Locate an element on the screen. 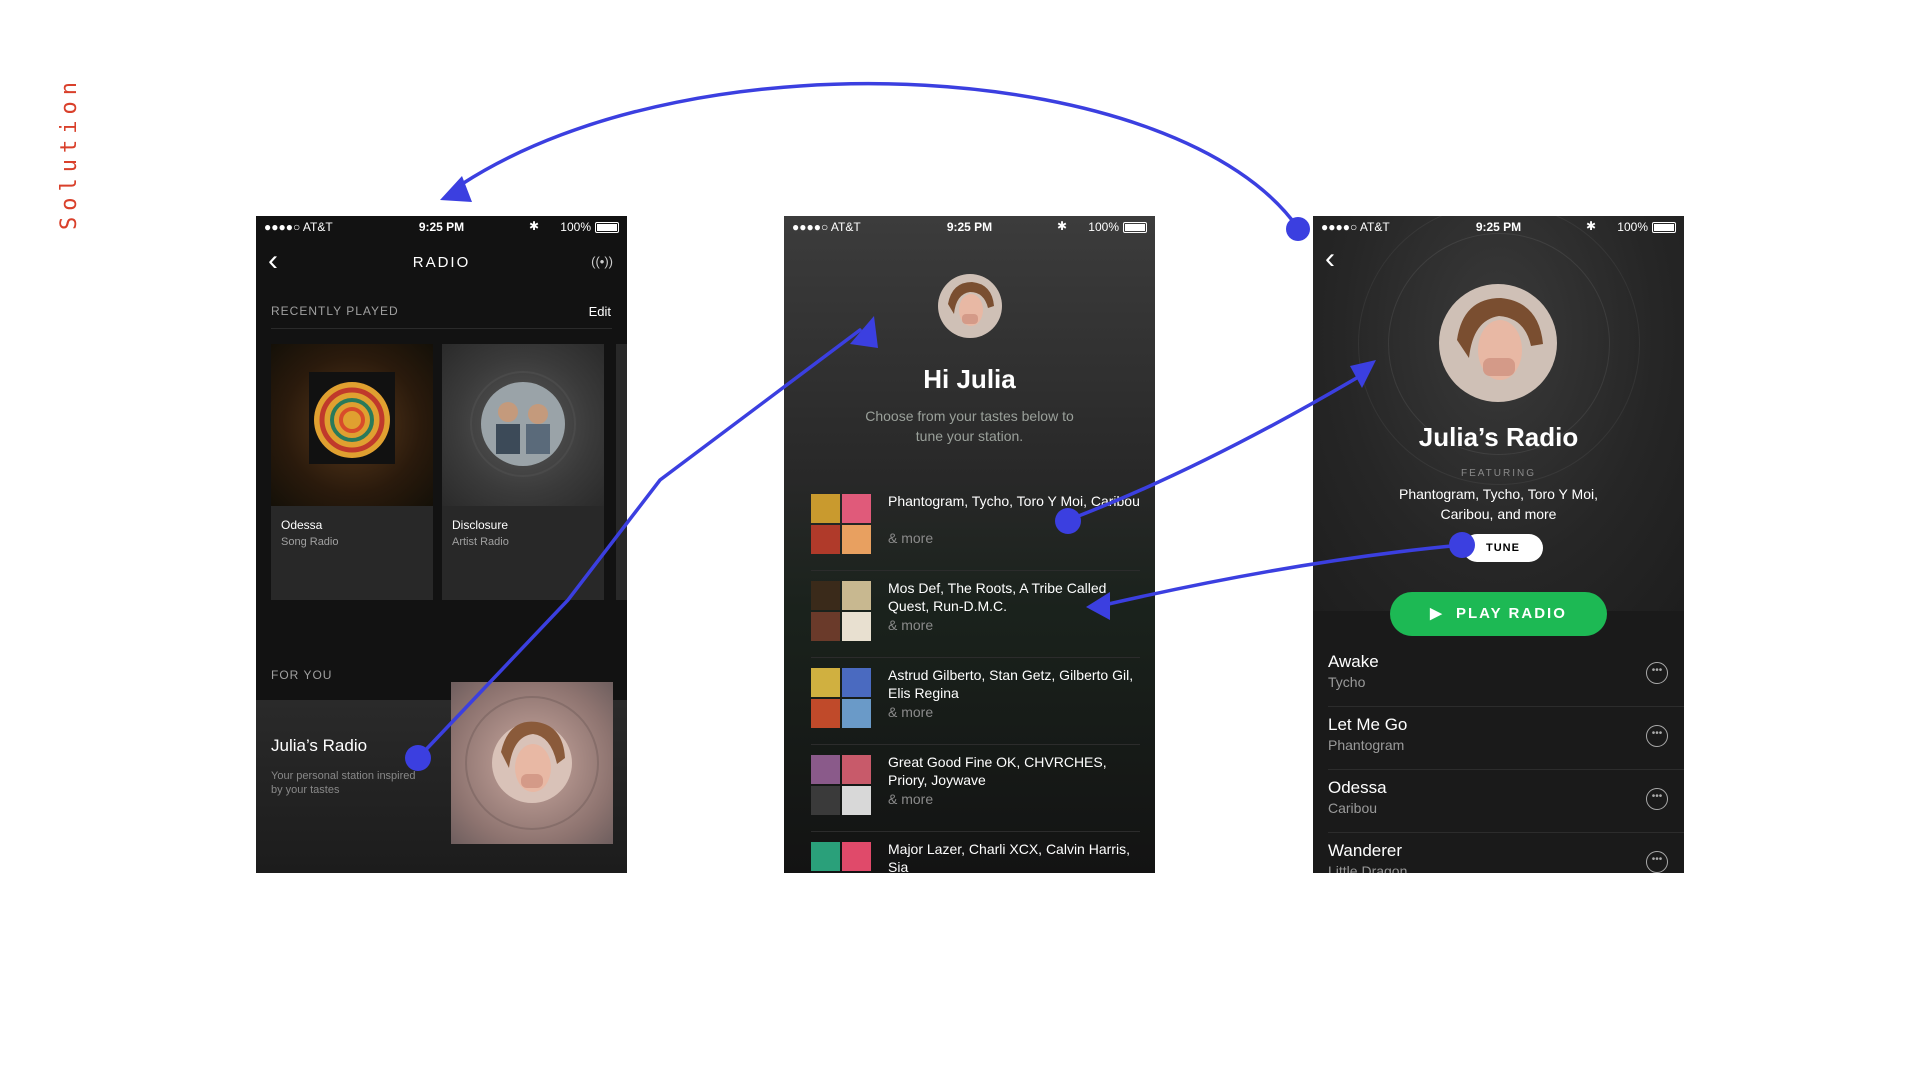 This screenshot has width=1920, height=1080. arrow-station-to-radio is located at coordinates (880, 155).